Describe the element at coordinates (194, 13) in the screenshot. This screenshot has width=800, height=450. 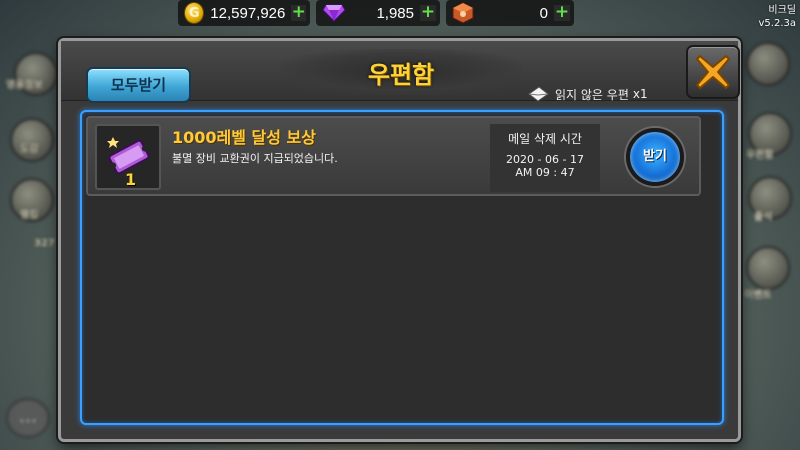
I see `gold-coin-icon: G` at that location.